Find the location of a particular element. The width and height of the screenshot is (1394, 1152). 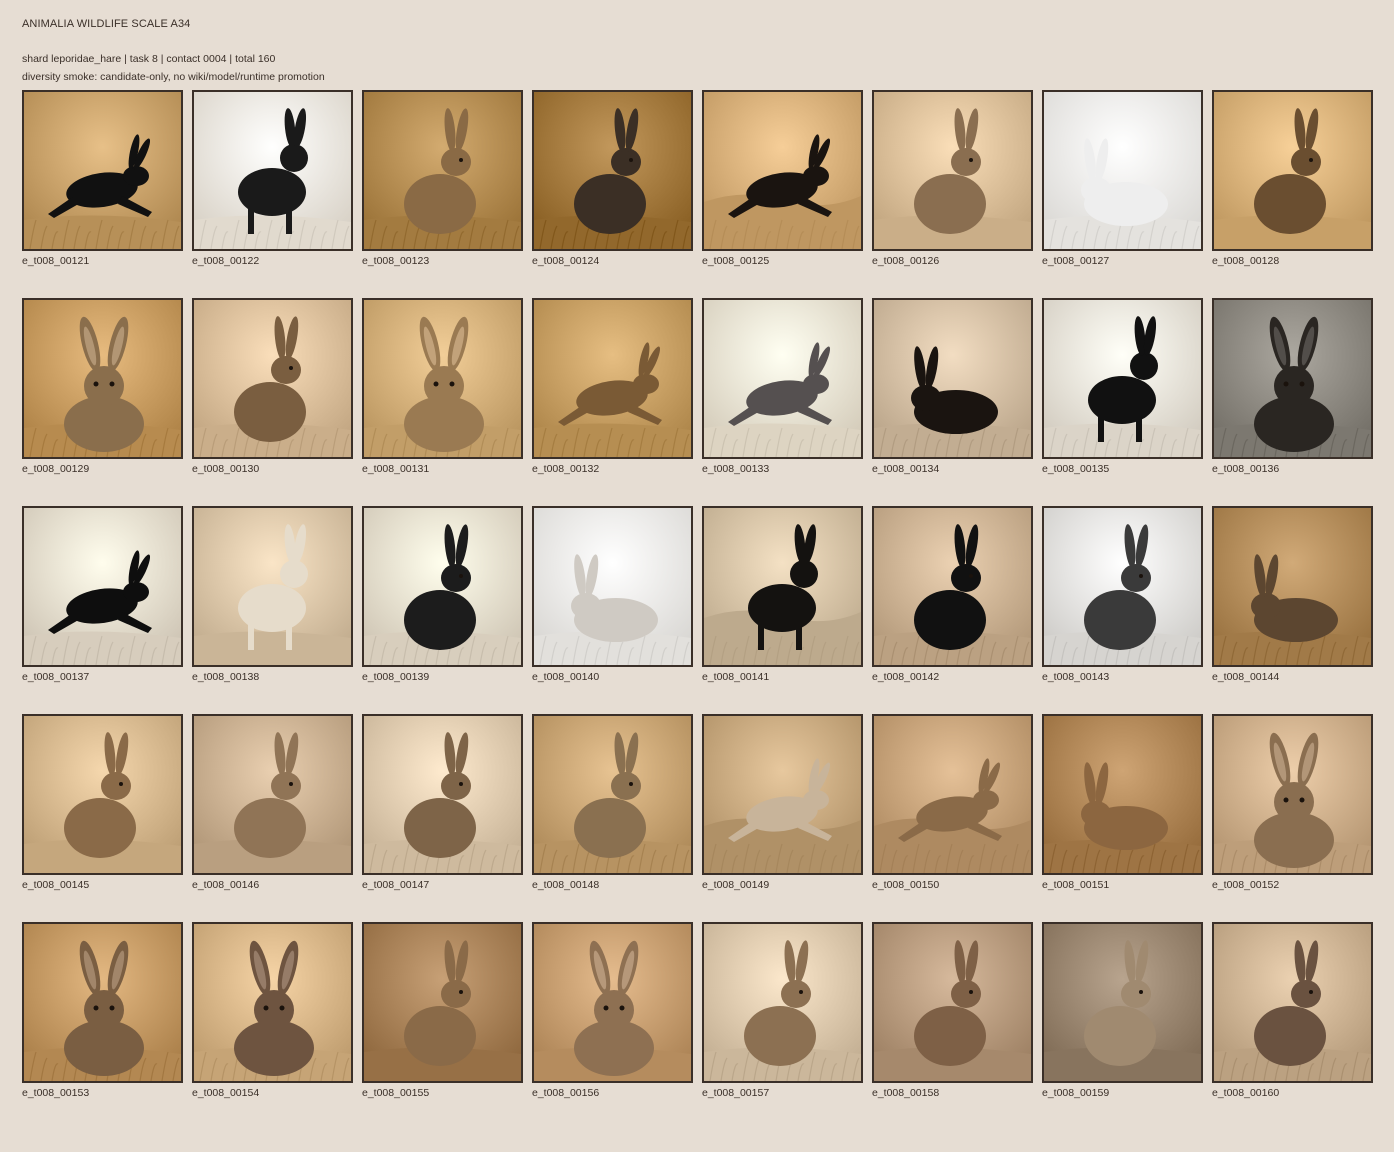

thumbnail-card: e_t008_00149 is located at coordinates (782, 803).